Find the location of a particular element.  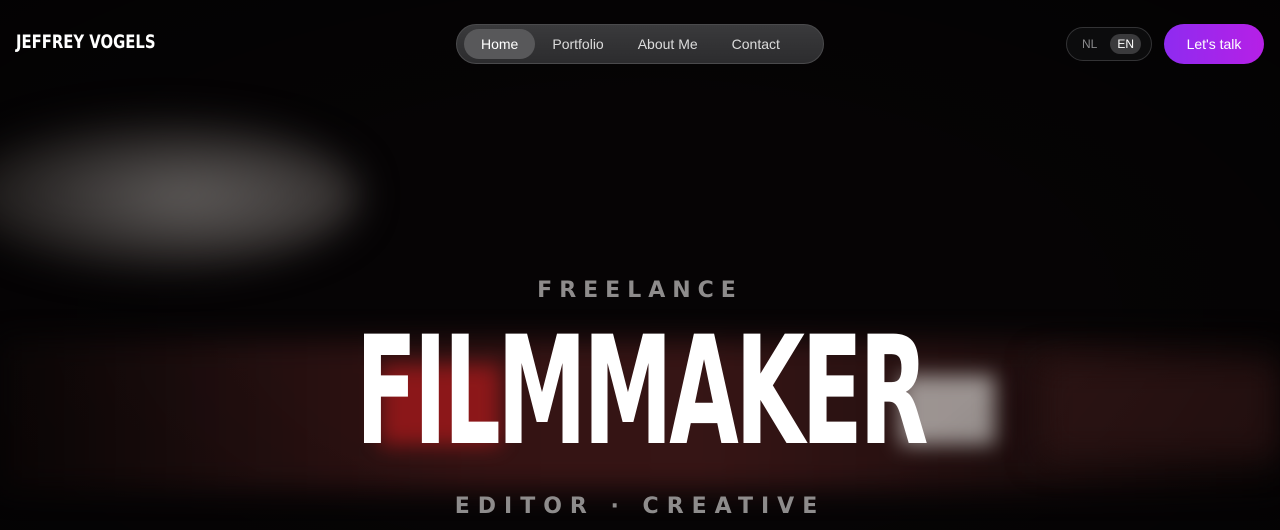

nav-item-portfolio: Portfolio is located at coordinates (577, 44).